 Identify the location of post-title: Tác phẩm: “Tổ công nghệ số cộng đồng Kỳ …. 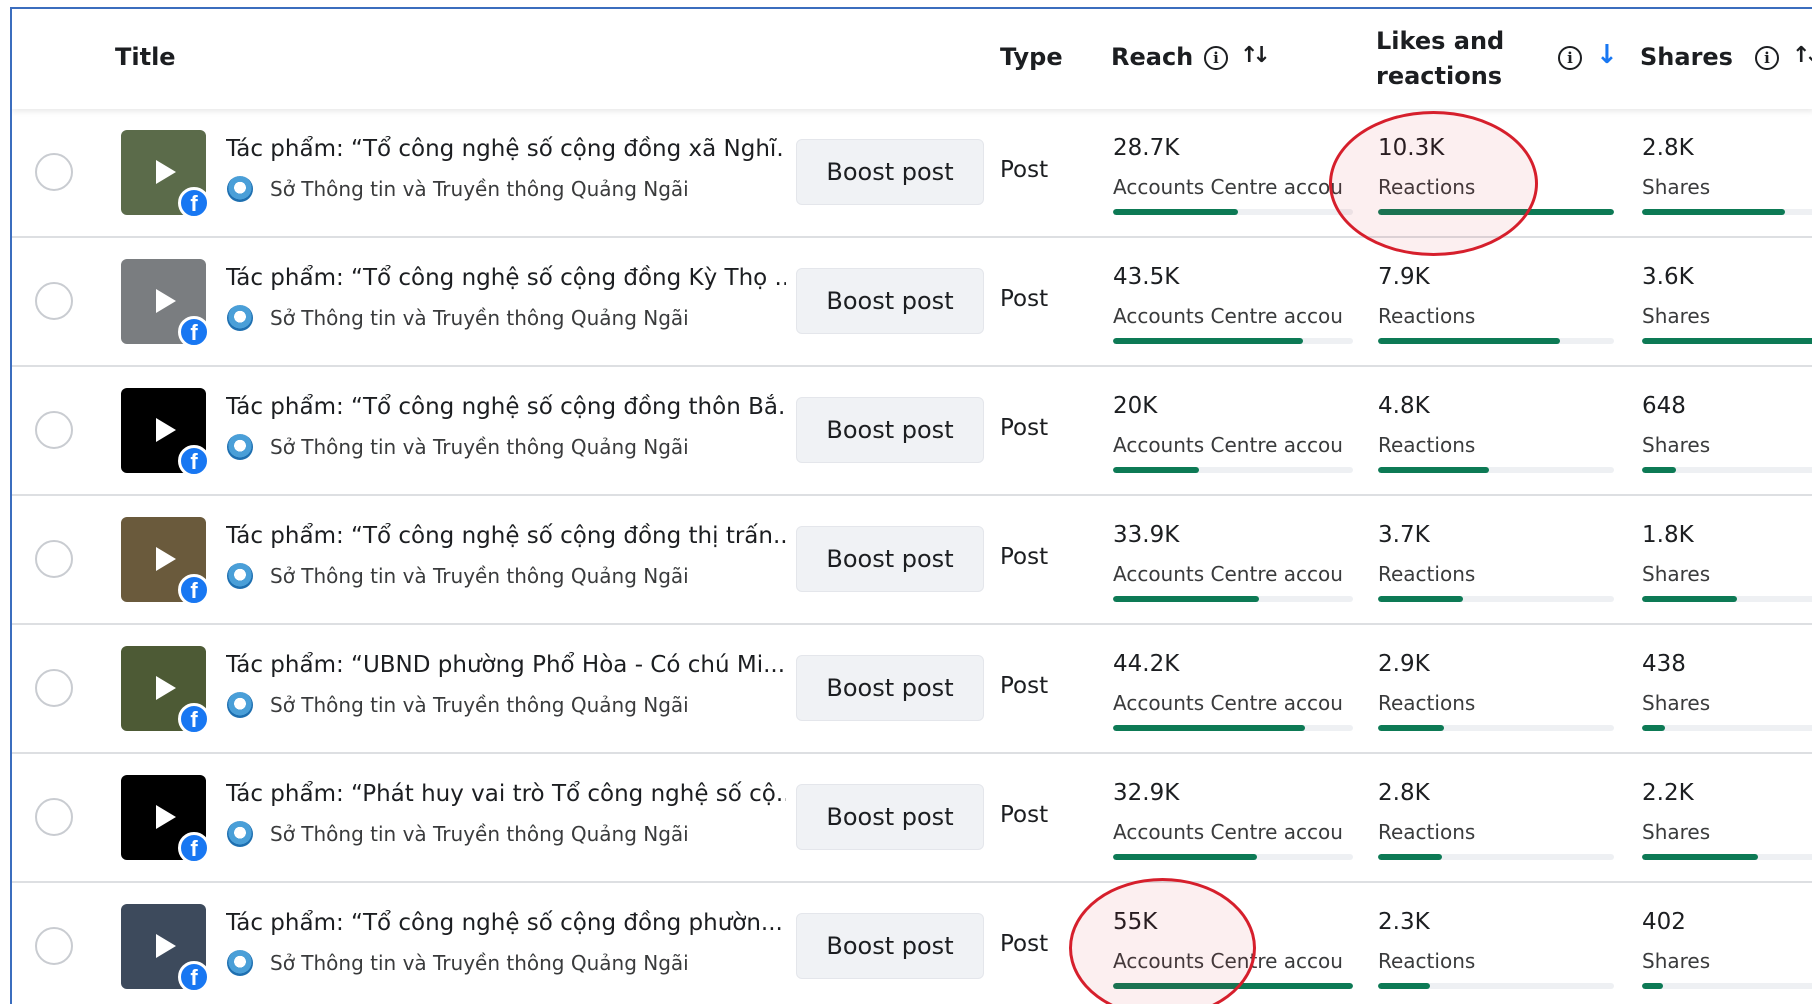
(506, 278).